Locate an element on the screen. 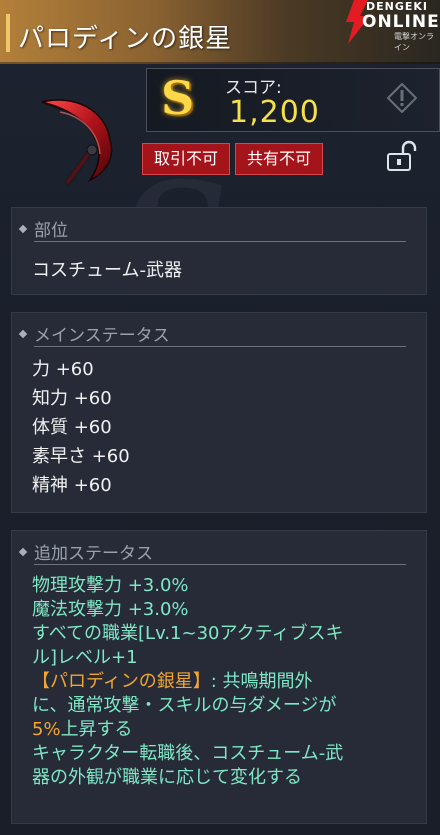 Image resolution: width=440 pixels, height=835 pixels. main-status-list: 力 +60 知力 +60 体質 +60 素早さ +60 精神 +60 is located at coordinates (81, 427).